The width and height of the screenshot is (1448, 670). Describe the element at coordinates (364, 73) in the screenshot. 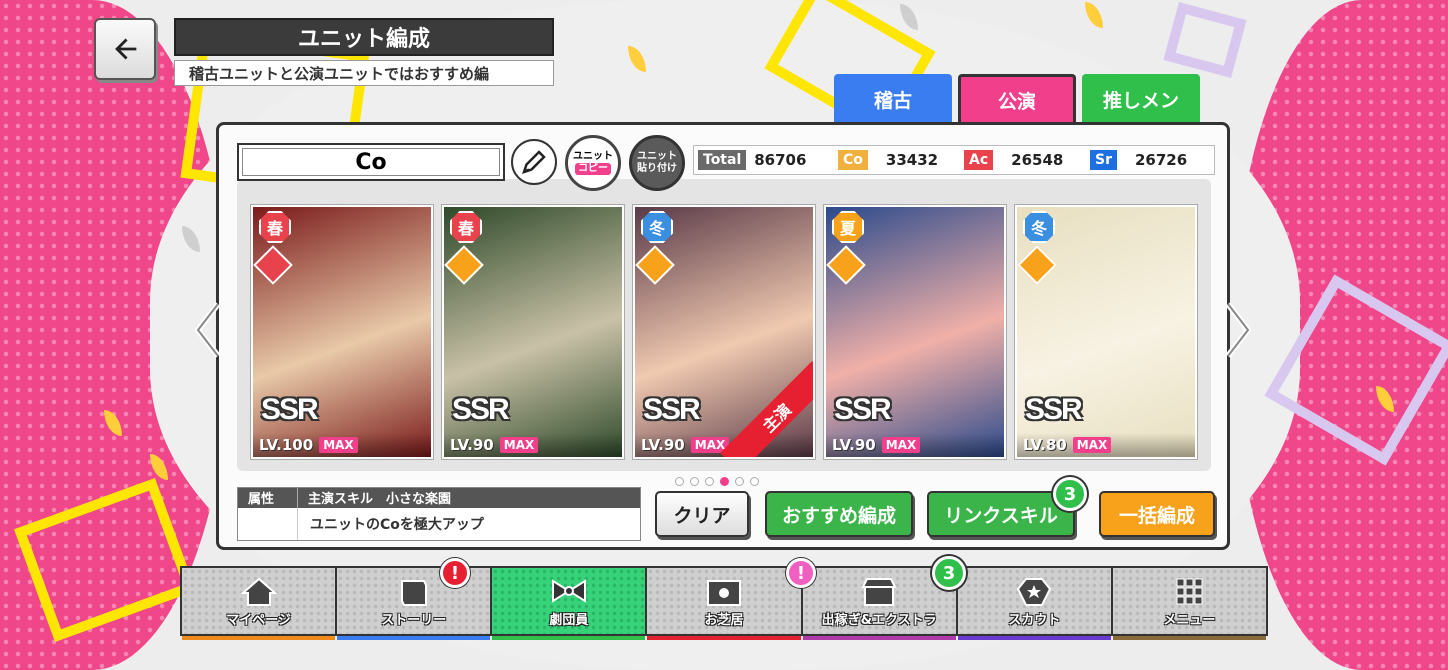

I see `page-subtitle: 稽古ユニットと公演ユニットではおすすめ編` at that location.